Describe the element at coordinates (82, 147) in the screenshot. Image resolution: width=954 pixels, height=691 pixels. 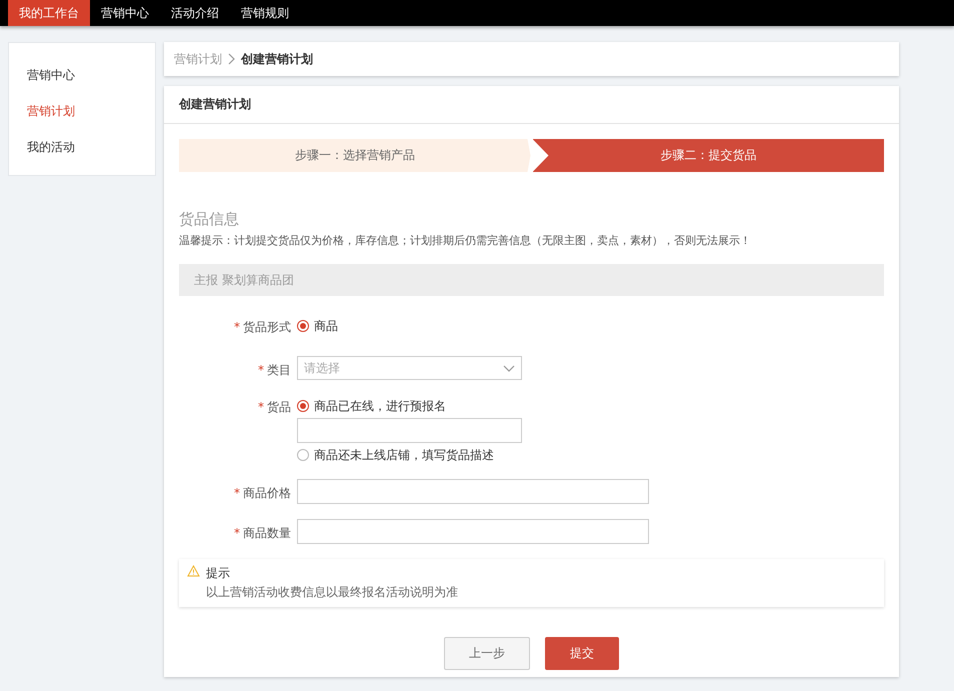
I see `sidebar-item: 我的活动` at that location.